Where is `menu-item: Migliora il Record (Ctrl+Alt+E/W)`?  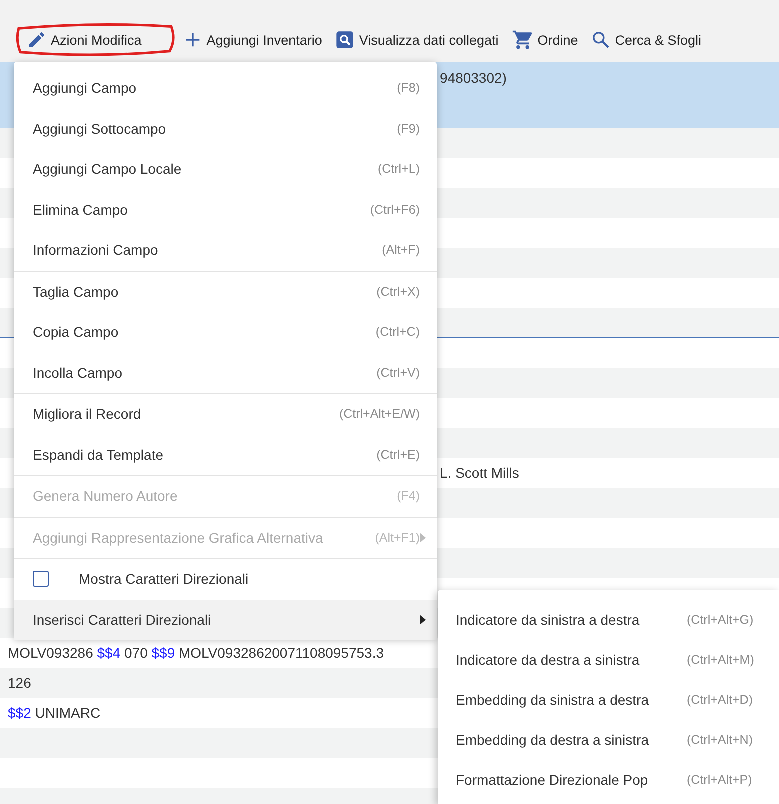 menu-item: Migliora il Record (Ctrl+Alt+E/W) is located at coordinates (225, 414).